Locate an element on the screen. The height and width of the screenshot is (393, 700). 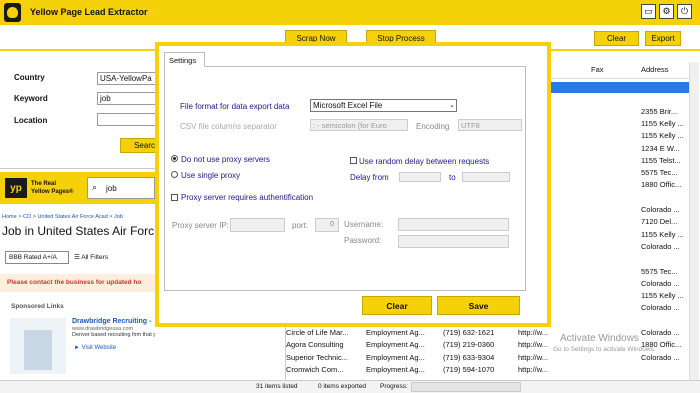
all-filters-button: ☰ All Filters is located at coordinates (91, 257).